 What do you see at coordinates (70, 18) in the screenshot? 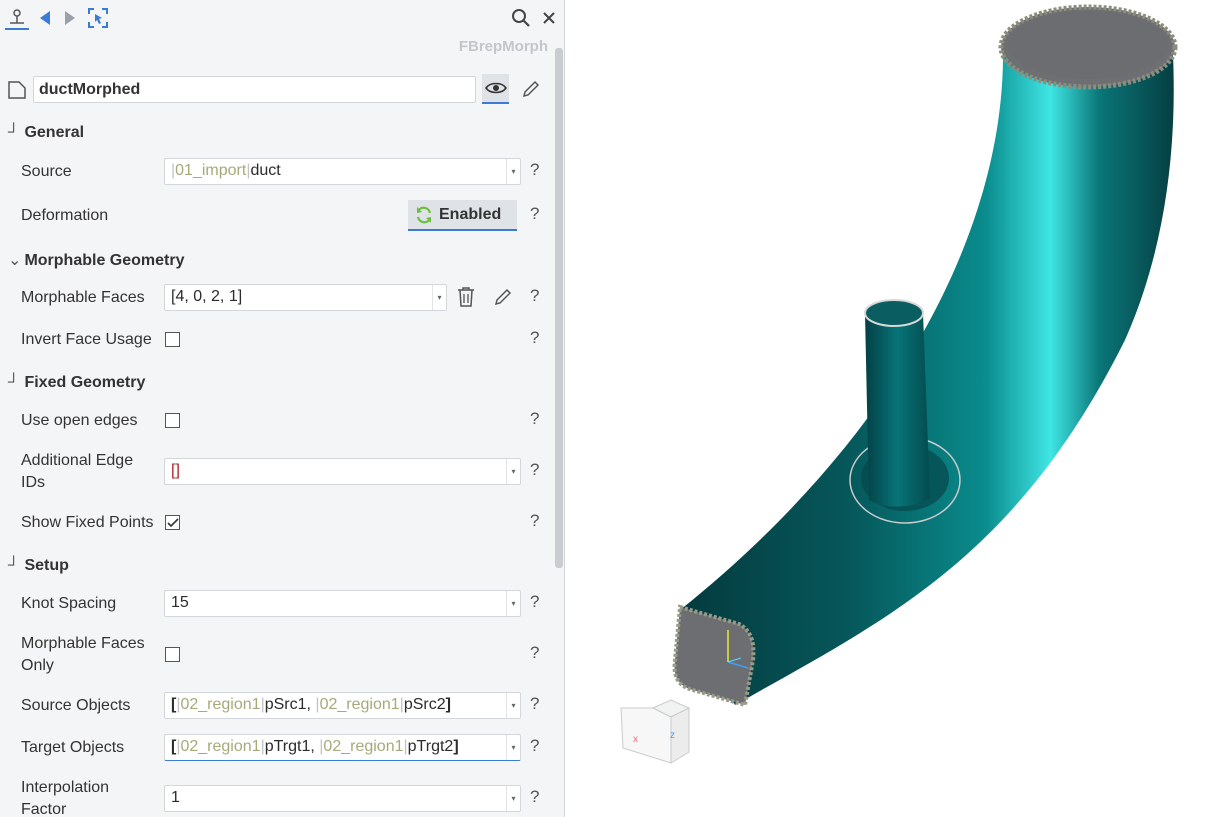
I see `forward-arrow-icon` at bounding box center [70, 18].